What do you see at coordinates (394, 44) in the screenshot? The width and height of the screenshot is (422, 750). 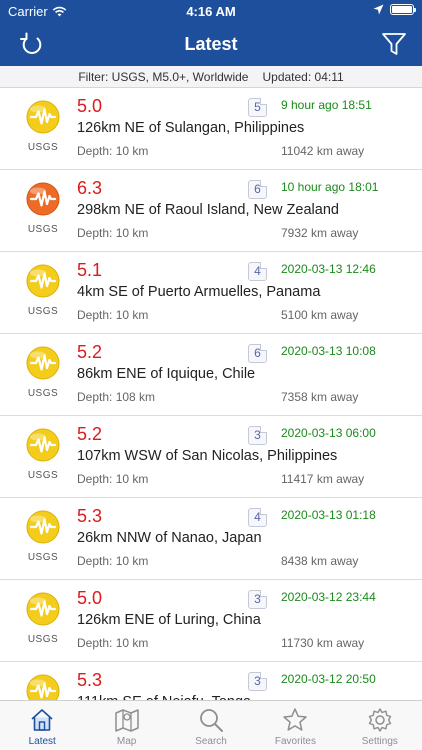 I see `filter-icon` at bounding box center [394, 44].